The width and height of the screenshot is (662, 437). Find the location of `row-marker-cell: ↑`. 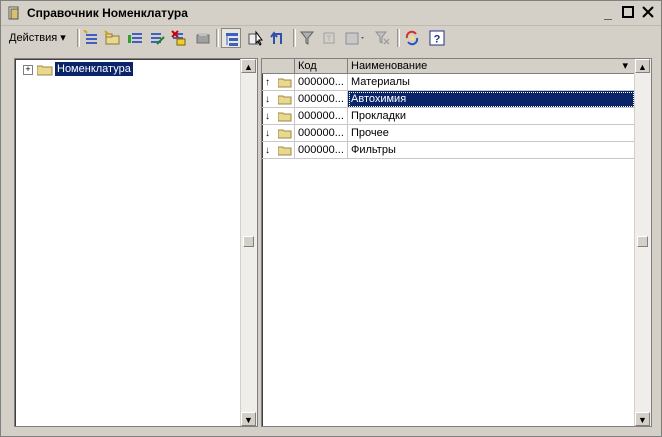

row-marker-cell: ↑ is located at coordinates (278, 82).